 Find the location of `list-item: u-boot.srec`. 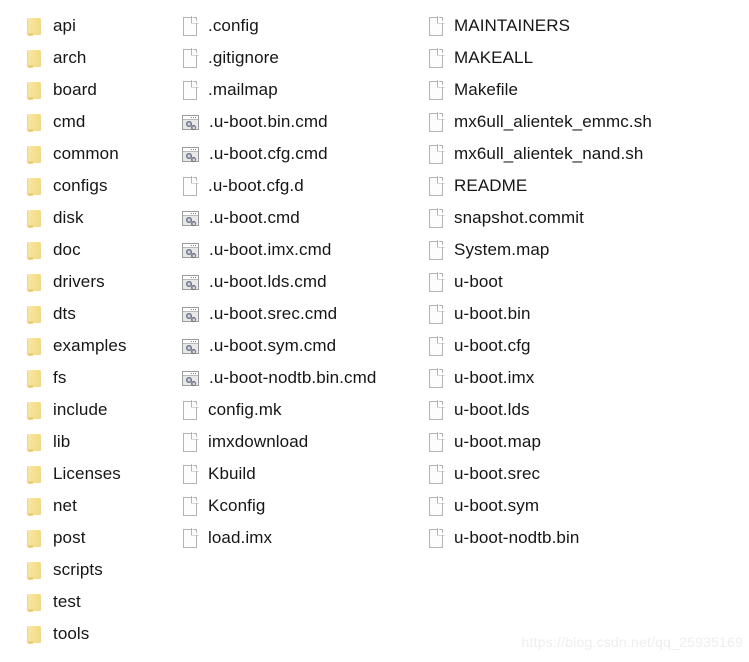

list-item: u-boot.srec is located at coordinates (585, 474).